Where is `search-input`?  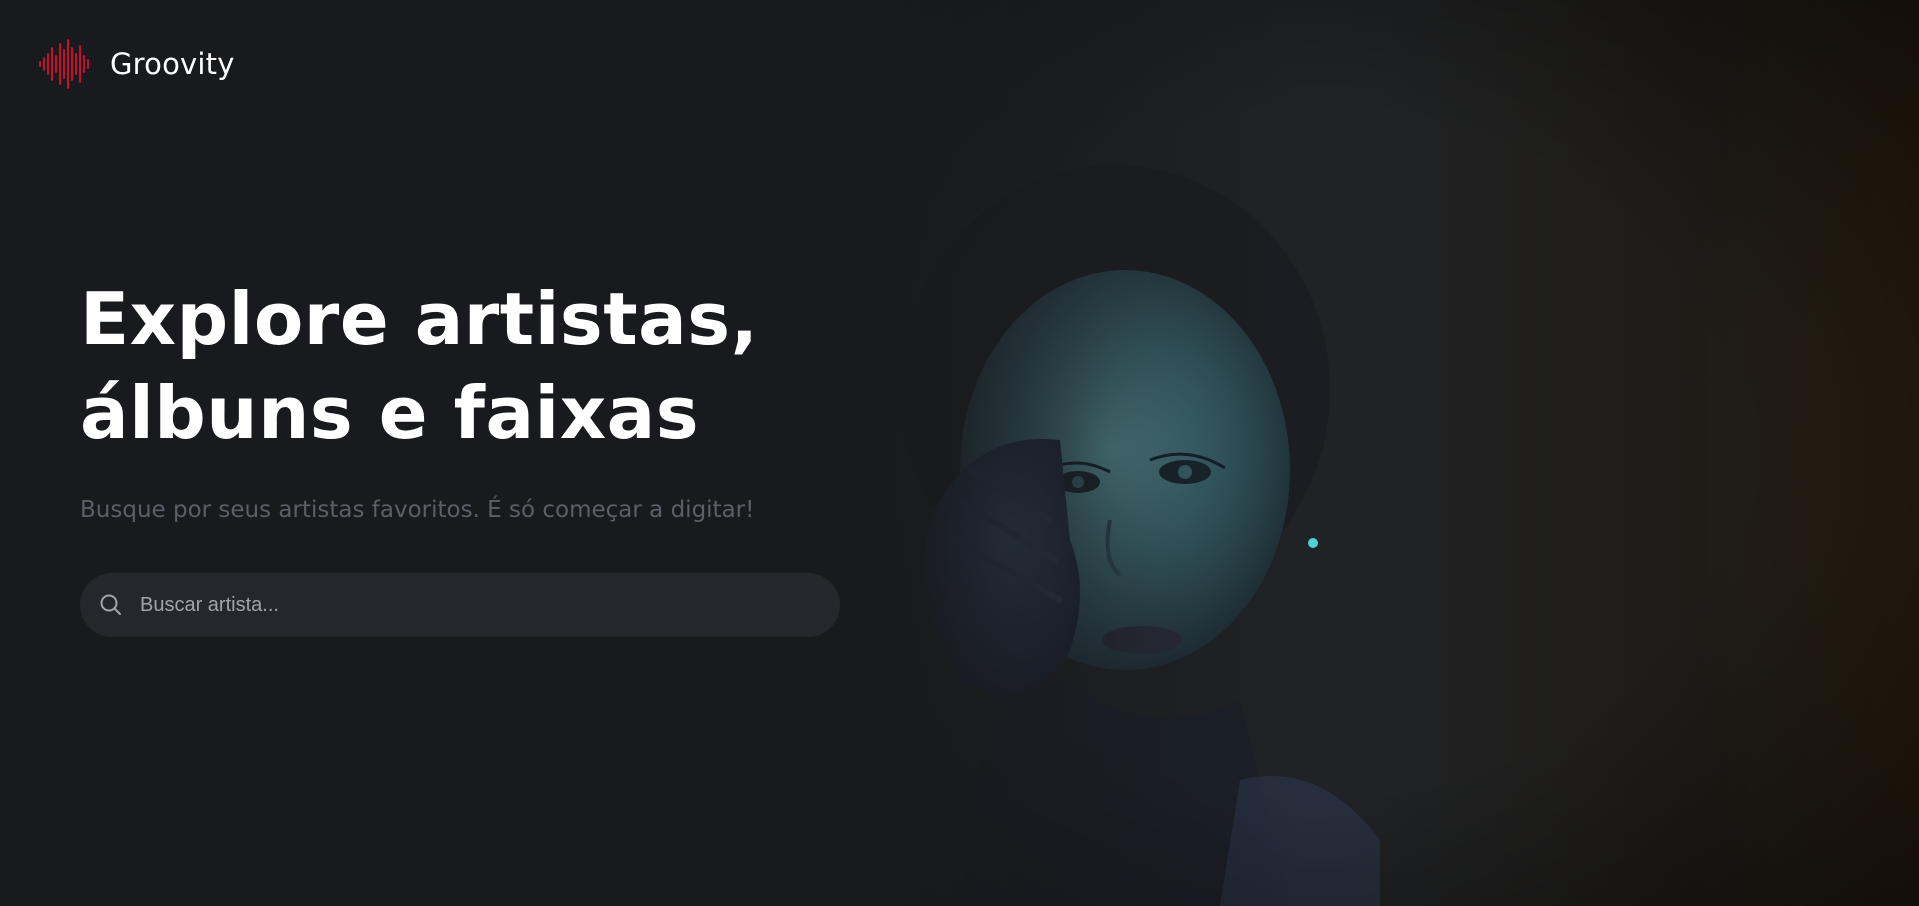
search-input is located at coordinates (490, 605).